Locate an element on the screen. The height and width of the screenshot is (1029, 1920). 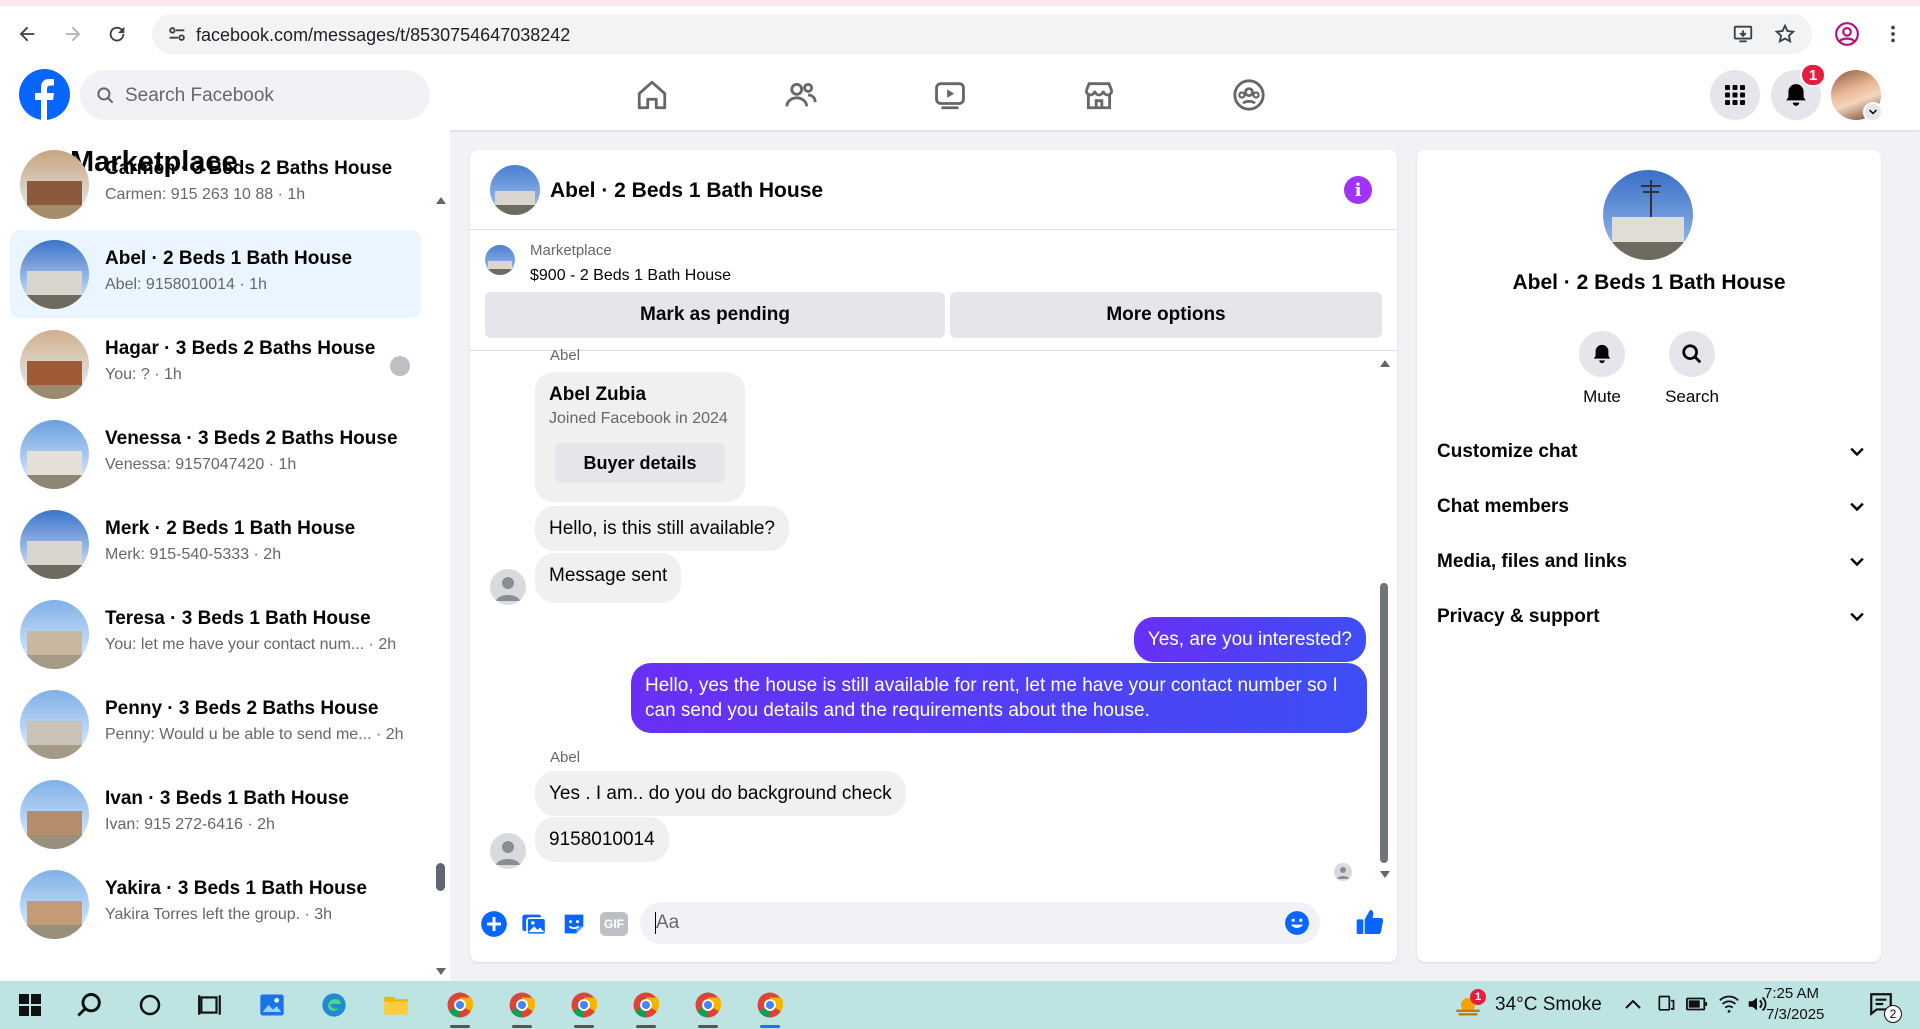
clock-time: 7:25 AM is located at coordinates (1791, 993).